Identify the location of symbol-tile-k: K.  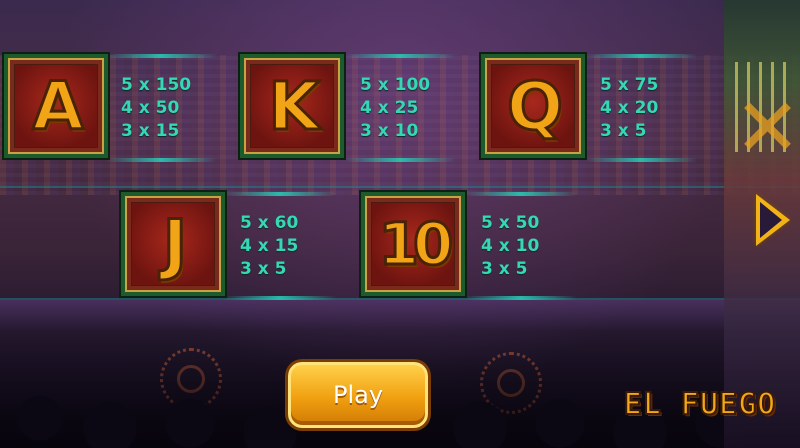
(292, 106).